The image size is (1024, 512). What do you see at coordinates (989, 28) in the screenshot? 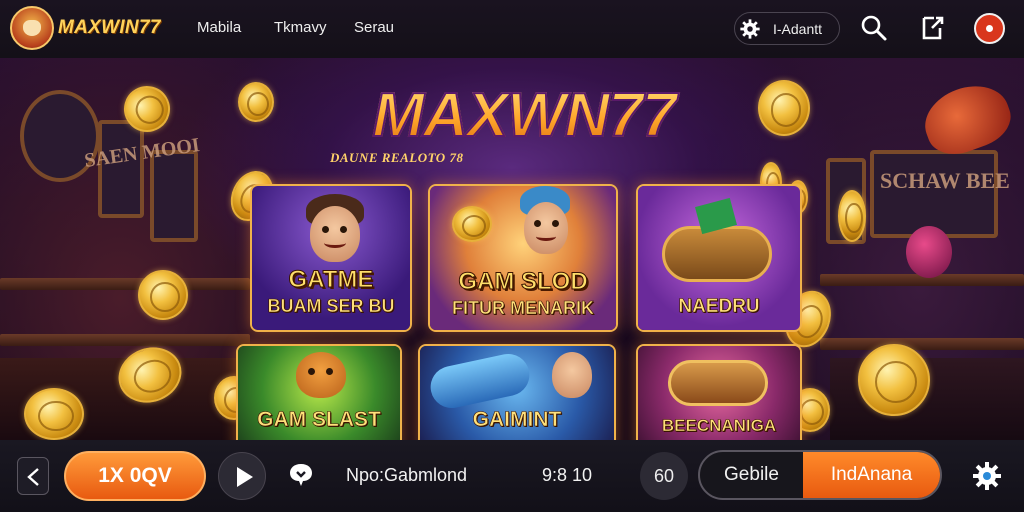
I see `record-icon` at bounding box center [989, 28].